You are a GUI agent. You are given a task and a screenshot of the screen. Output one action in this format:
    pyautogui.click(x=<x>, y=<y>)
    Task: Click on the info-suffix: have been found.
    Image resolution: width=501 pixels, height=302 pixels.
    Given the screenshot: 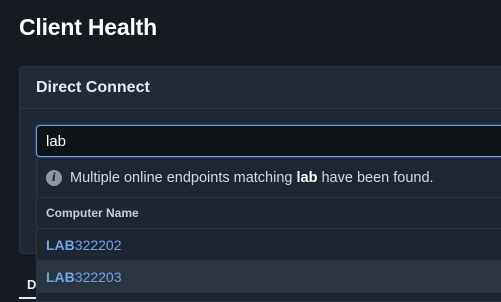 What is the action you would take?
    pyautogui.click(x=375, y=177)
    